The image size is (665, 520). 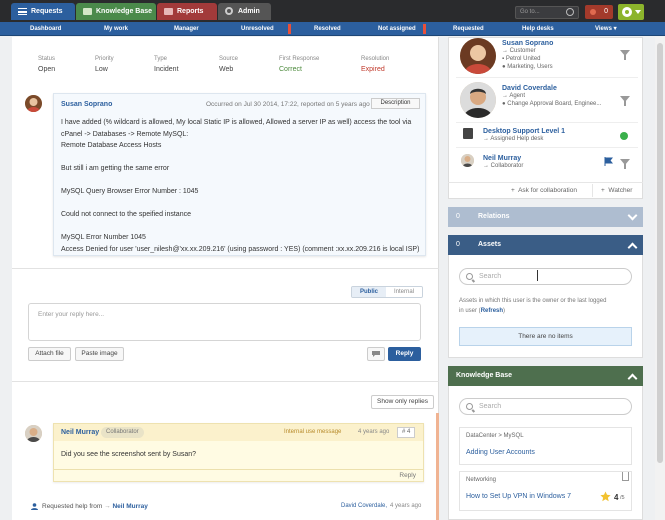 What do you see at coordinates (615, 29) in the screenshot?
I see `chevron-down-icon: ▾` at bounding box center [615, 29].